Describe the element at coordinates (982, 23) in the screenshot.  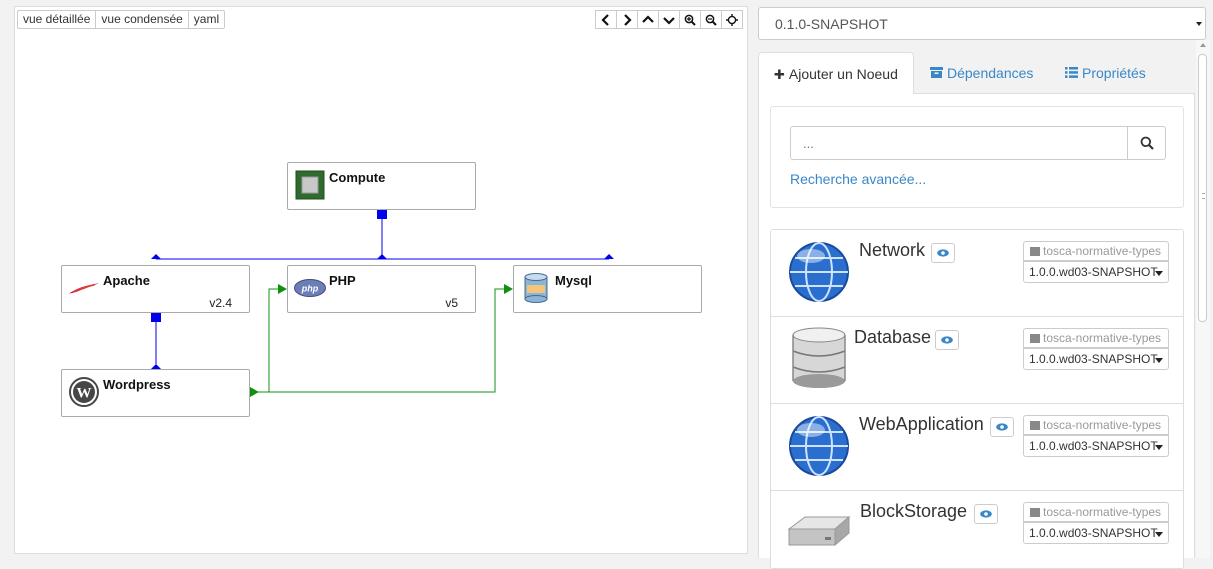
I see `topology-version-select: 0.1.0-SNAPSHOT` at that location.